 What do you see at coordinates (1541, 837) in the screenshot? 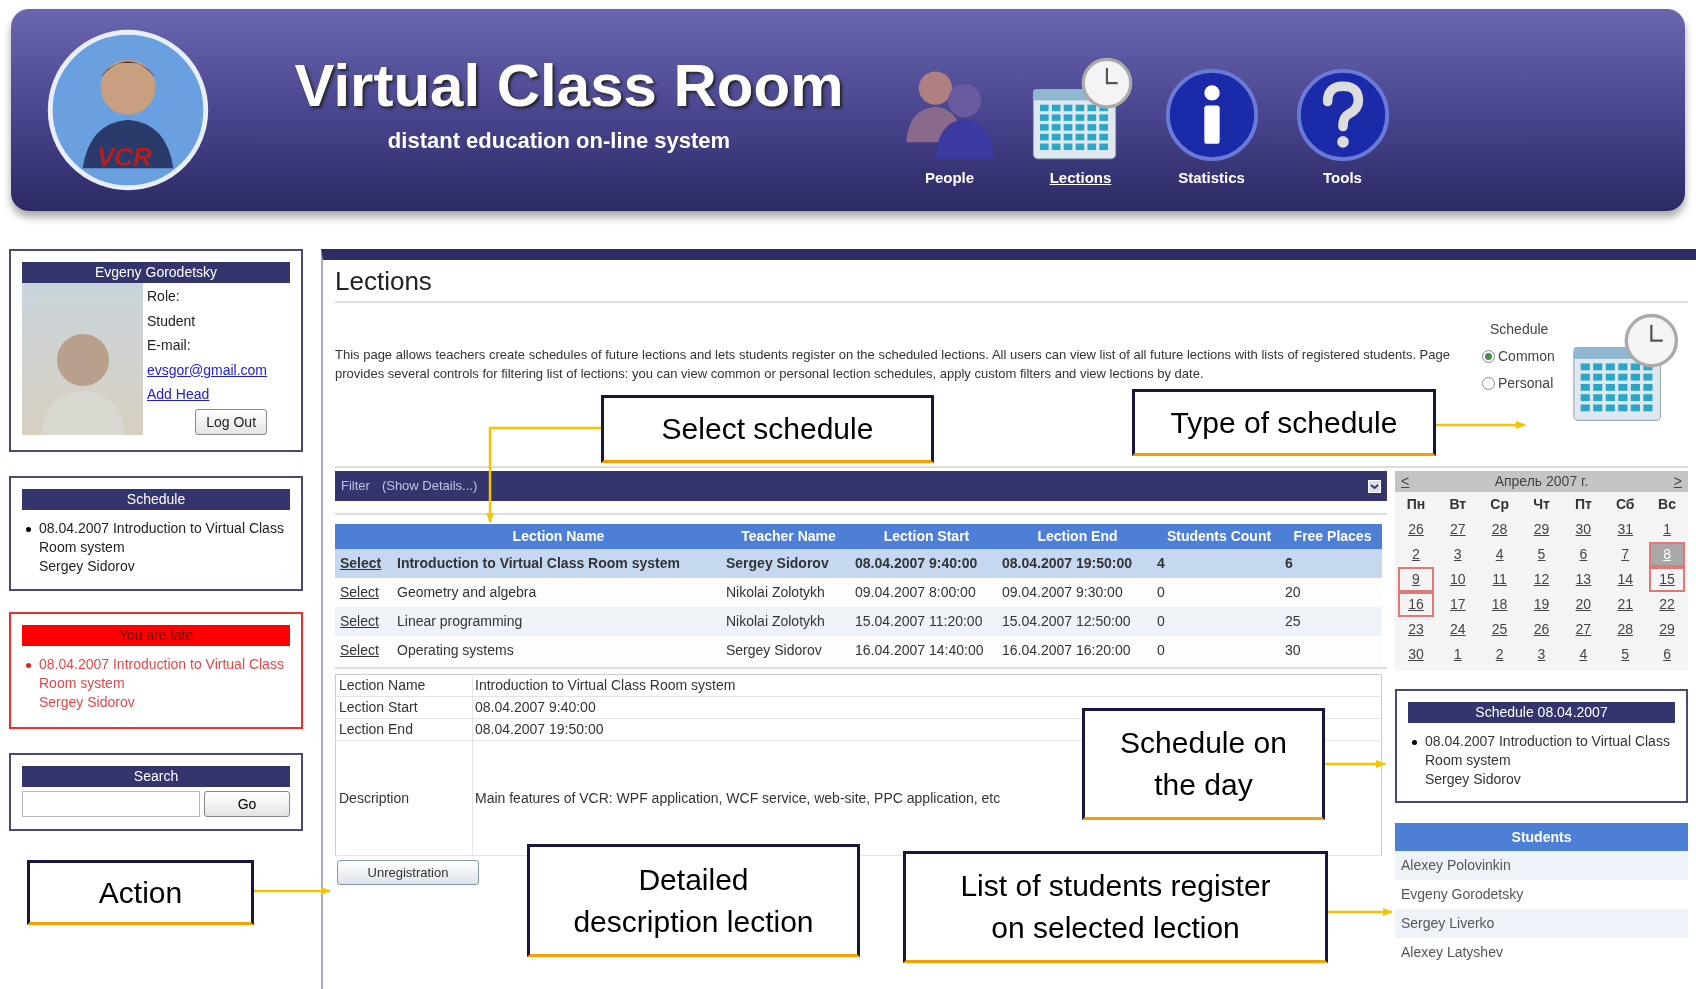
I see `students-header: Students` at bounding box center [1541, 837].